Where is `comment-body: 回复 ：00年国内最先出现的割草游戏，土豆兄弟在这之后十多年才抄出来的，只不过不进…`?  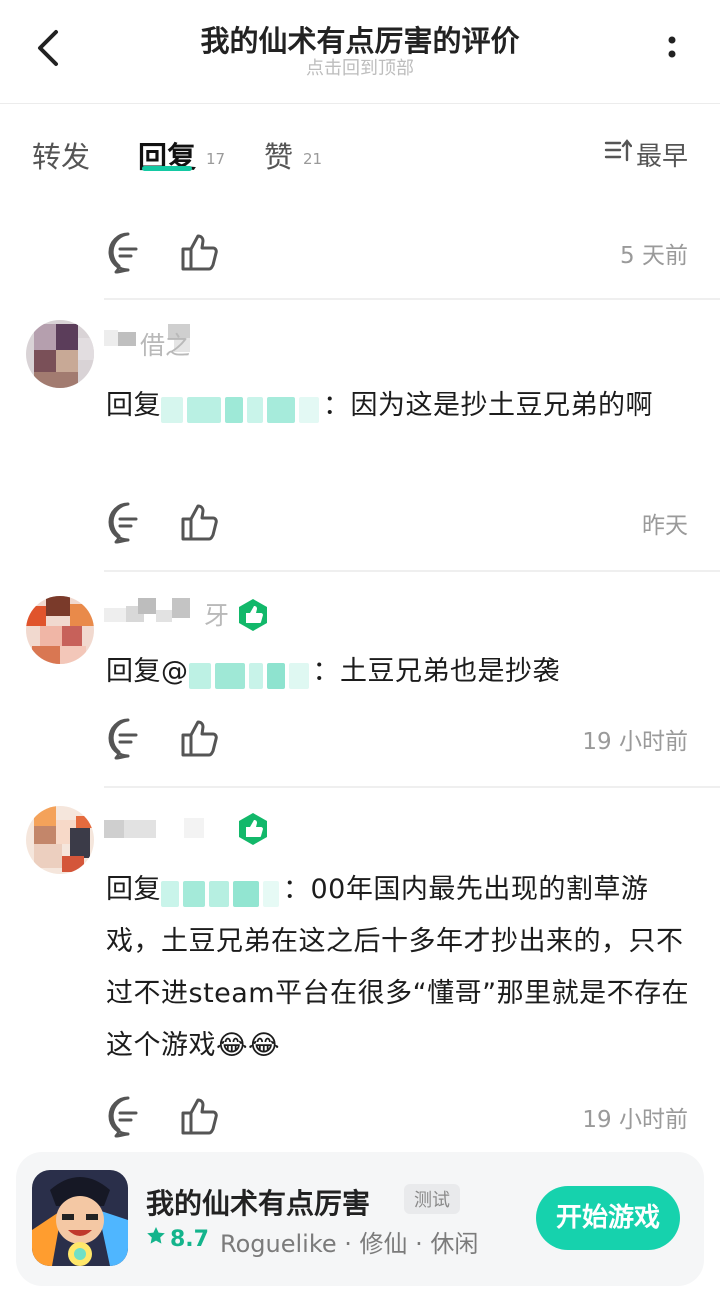 comment-body: 回复 ：00年国内最先出现的割草游戏，土豆兄弟在这之后十多年才抄出来的，只不过不进… is located at coordinates (401, 968).